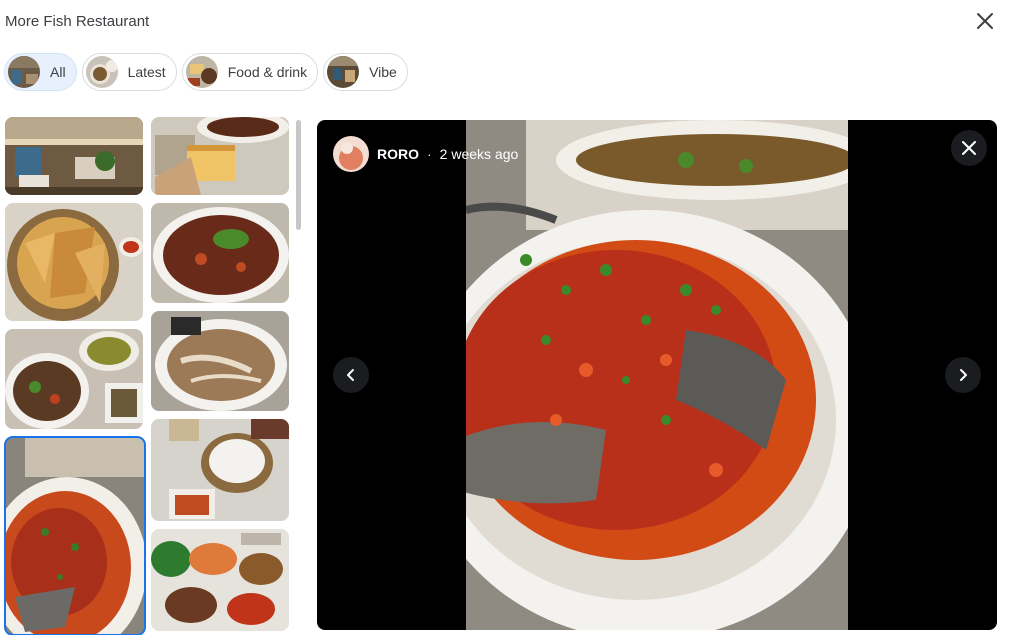 Image resolution: width=1012 pixels, height=635 pixels. I want to click on photo-filter-chips: All Latest Food & drink Vibe, so click(206, 72).